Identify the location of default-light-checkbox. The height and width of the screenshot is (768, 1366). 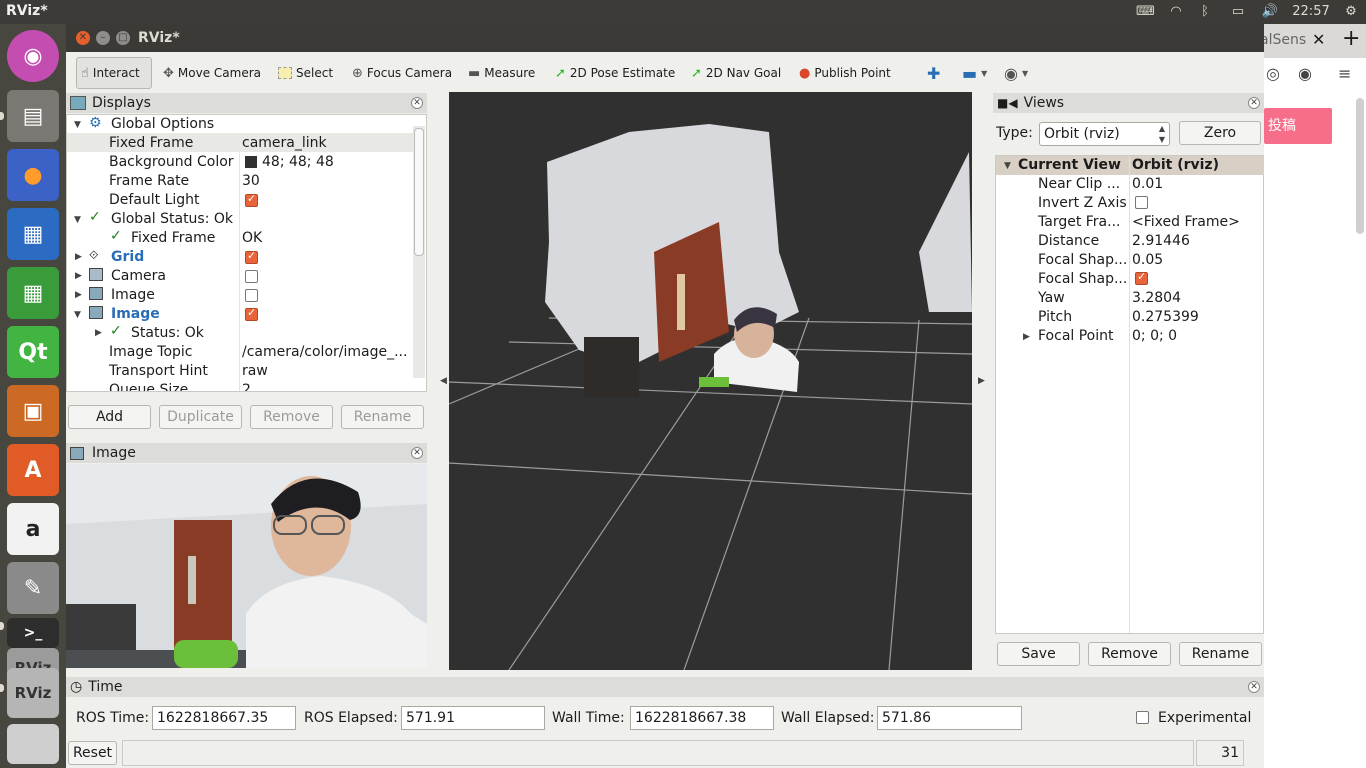
(251, 199).